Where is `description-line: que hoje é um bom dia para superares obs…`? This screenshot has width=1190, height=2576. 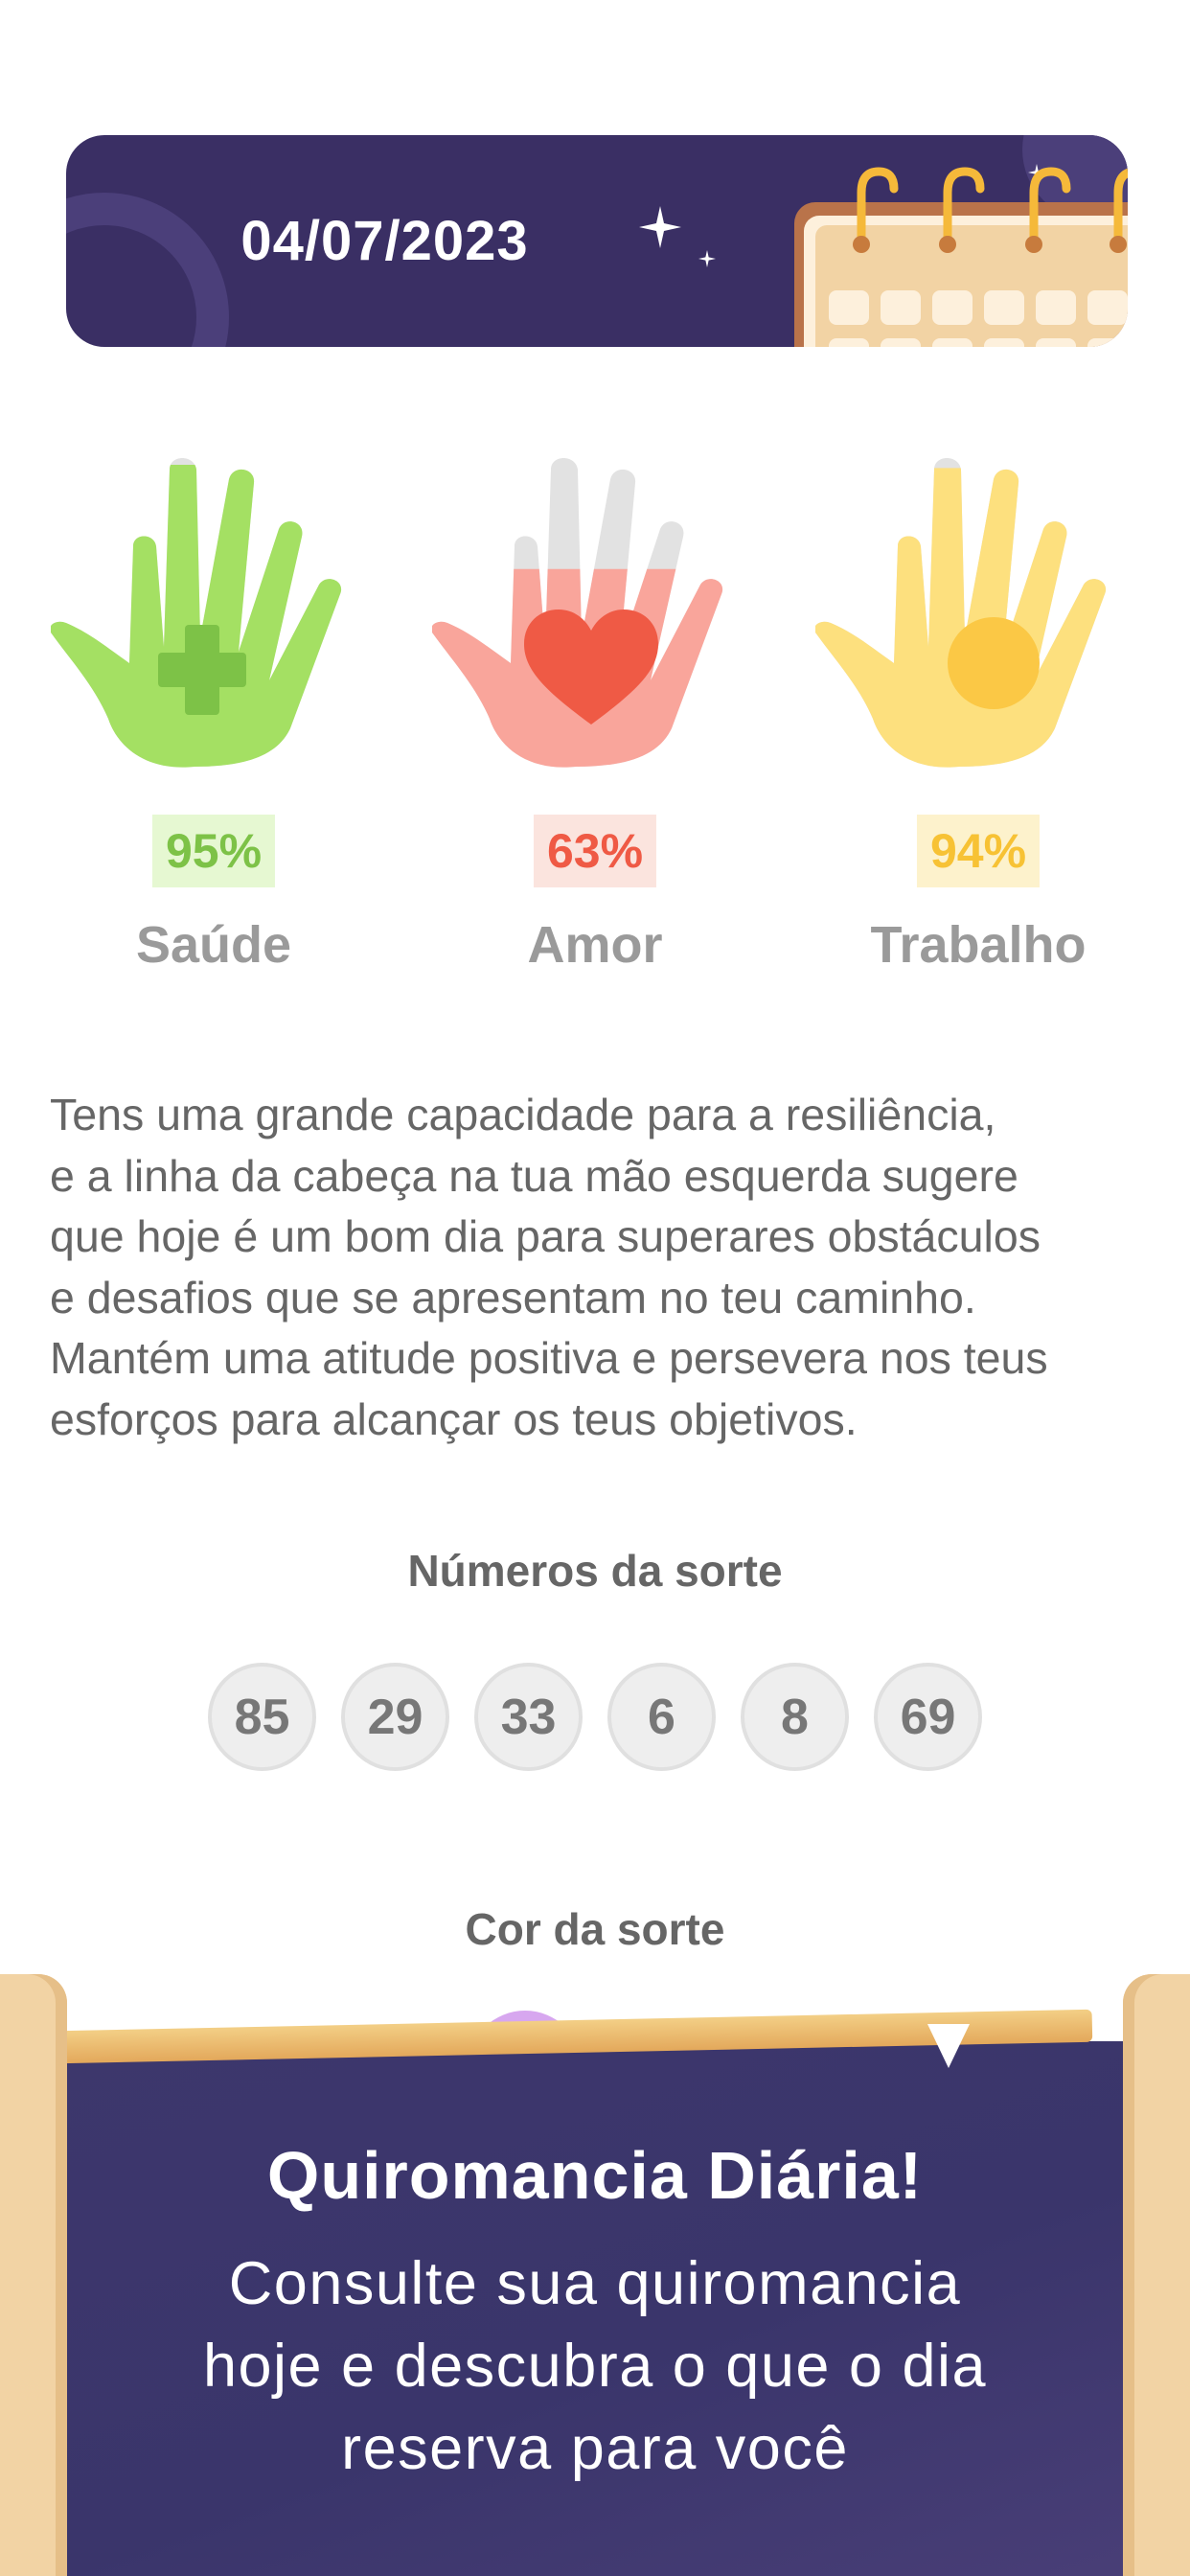
description-line: que hoje é um bom dia para superares obs… is located at coordinates (545, 1236).